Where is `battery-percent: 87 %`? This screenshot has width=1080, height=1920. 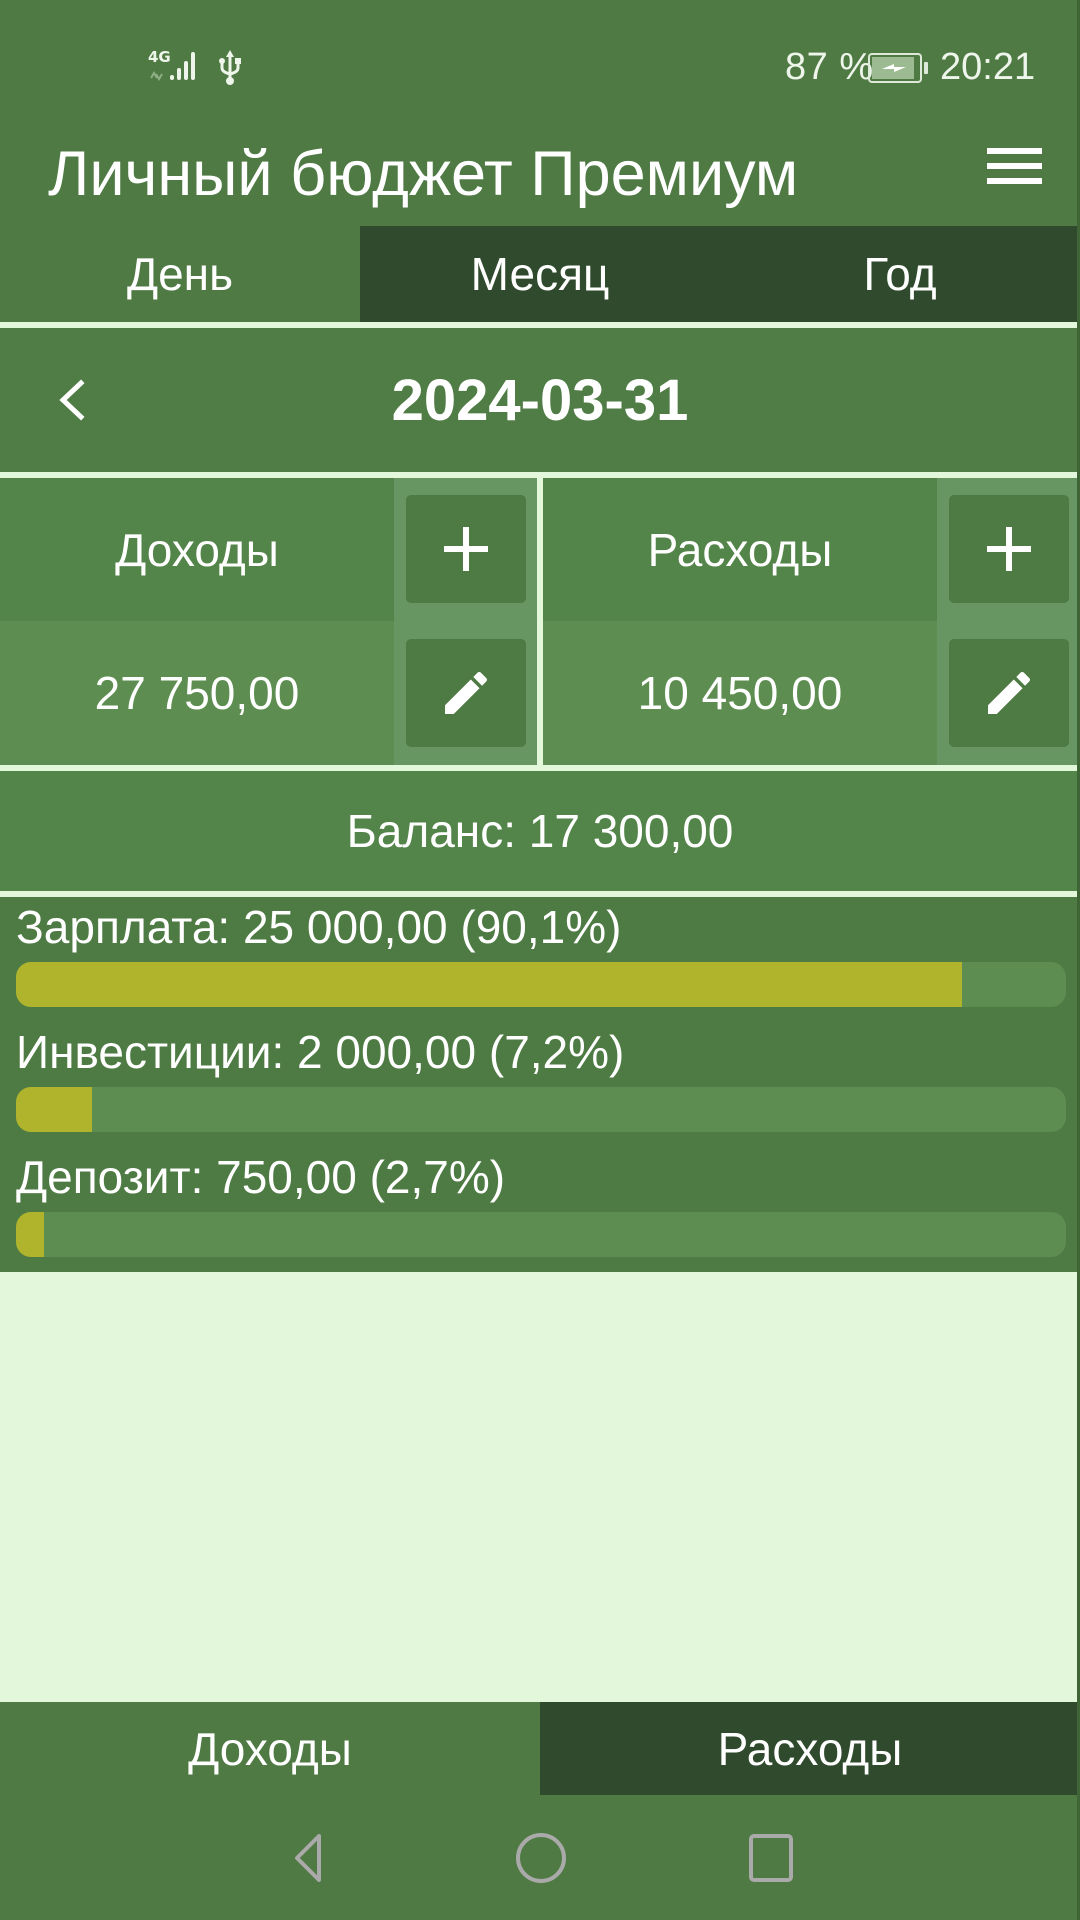 battery-percent: 87 % is located at coordinates (829, 67).